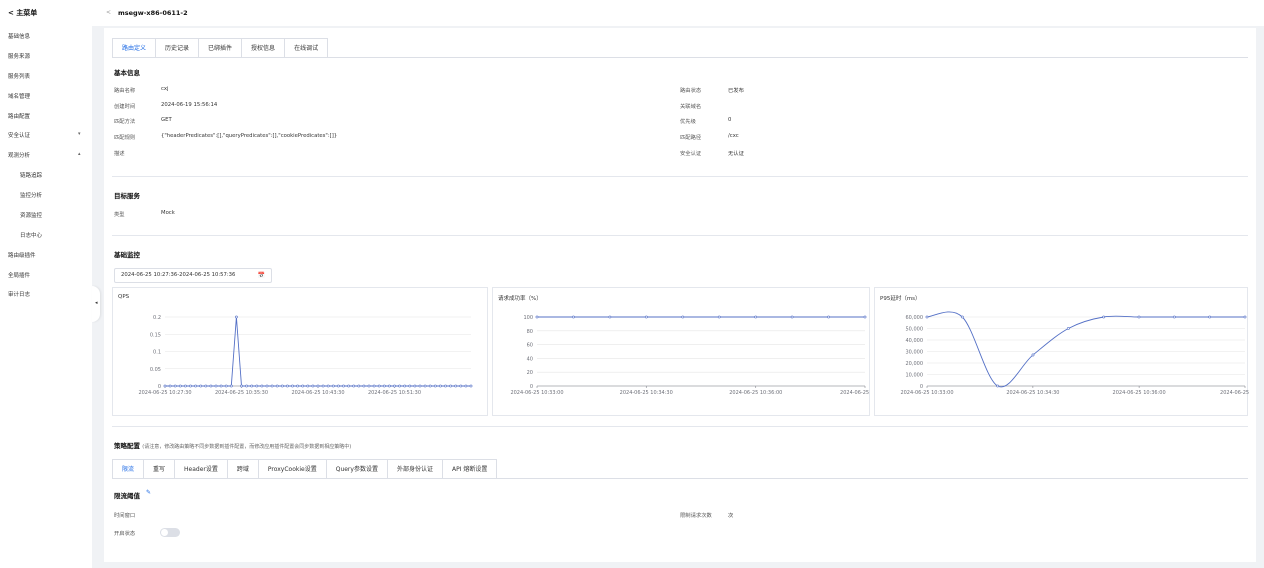  Describe the element at coordinates (536, 393) in the screenshot. I see `x-tick-label: 2024-06-25 10:33:00` at that location.